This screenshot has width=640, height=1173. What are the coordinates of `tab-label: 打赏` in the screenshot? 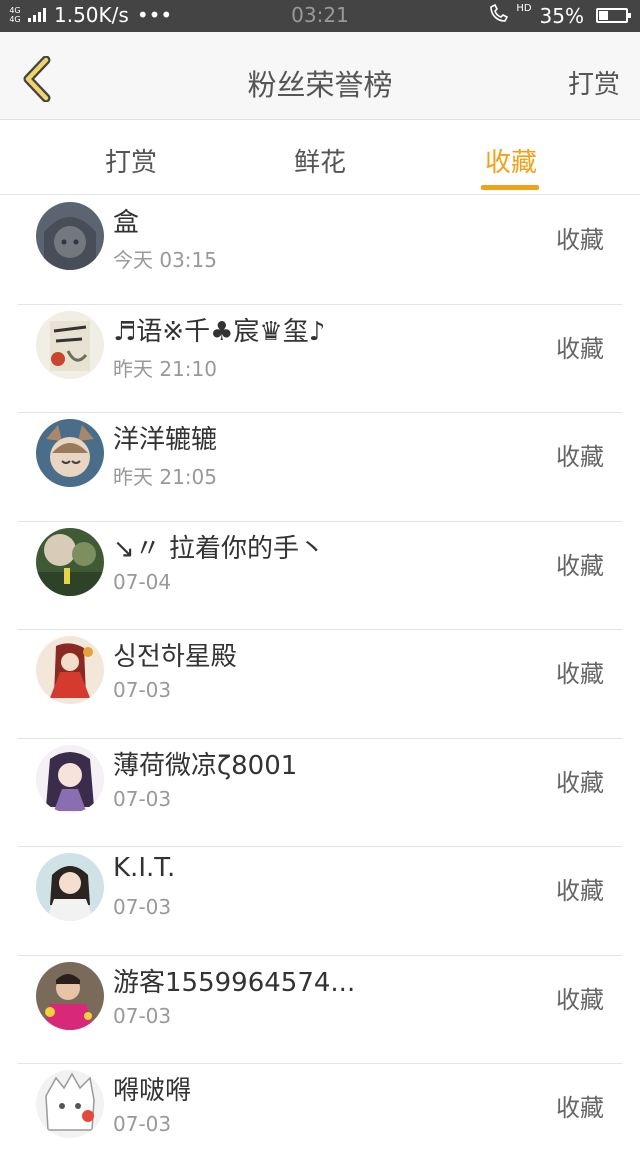 It's located at (130, 163).